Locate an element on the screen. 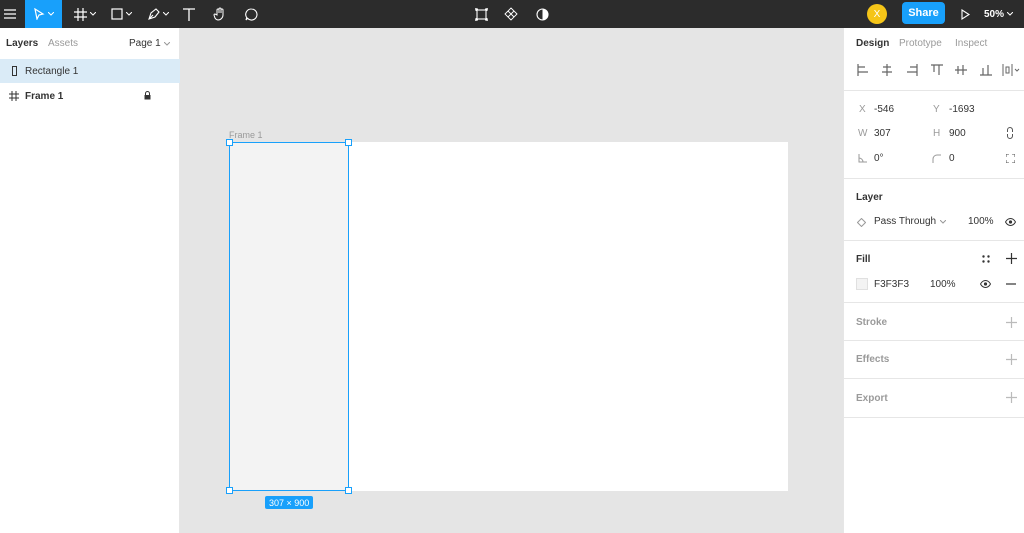 This screenshot has height=533, width=1024. h-input: 900 is located at coordinates (957, 133).